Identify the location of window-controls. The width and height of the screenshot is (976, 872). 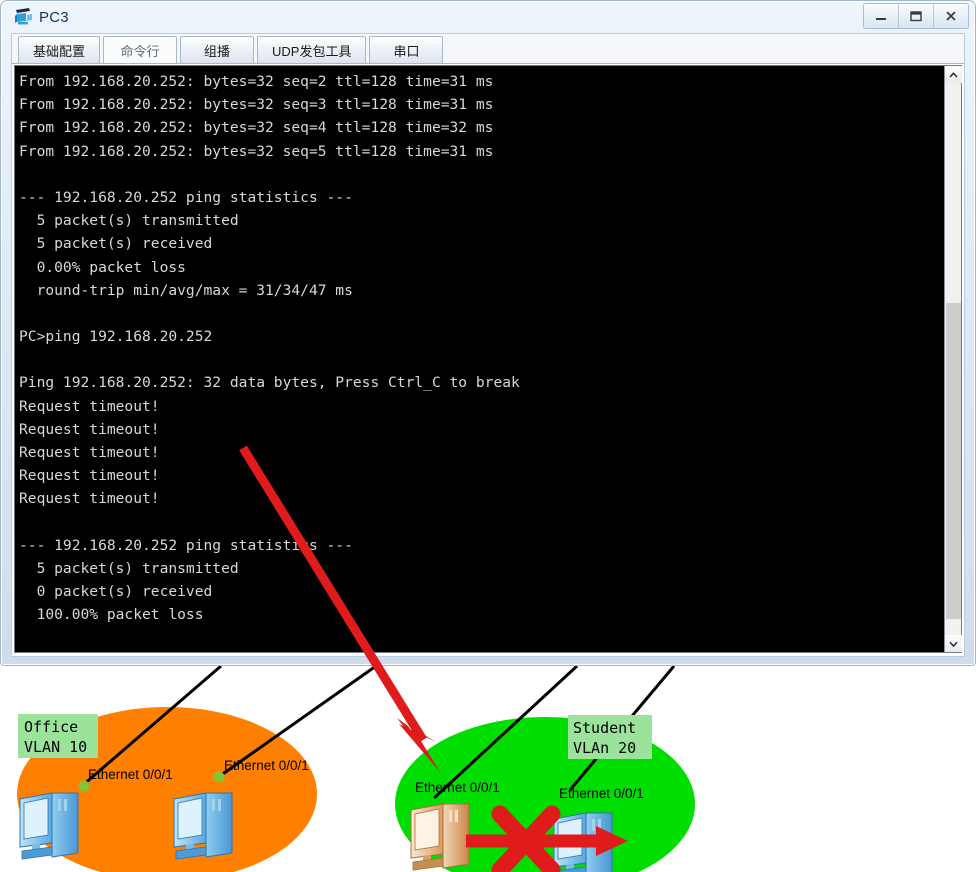
(916, 16).